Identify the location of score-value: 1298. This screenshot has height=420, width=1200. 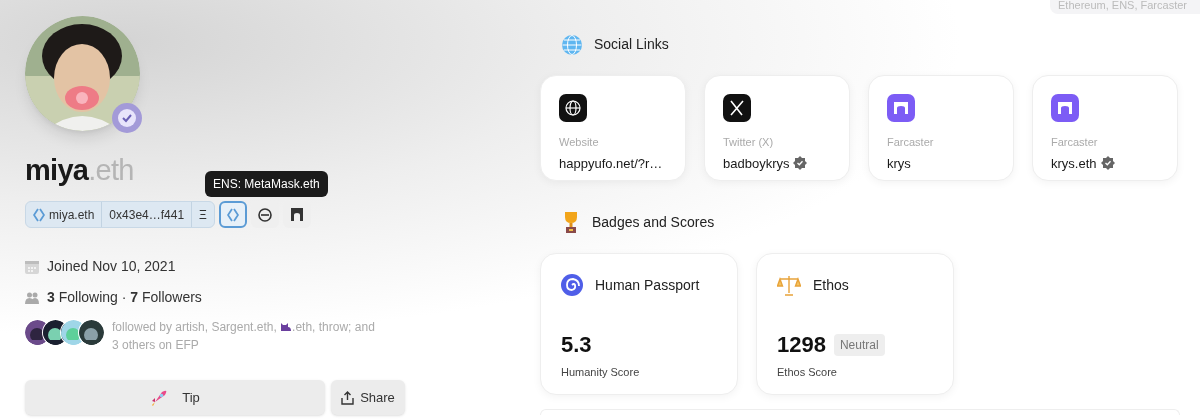
(801, 345).